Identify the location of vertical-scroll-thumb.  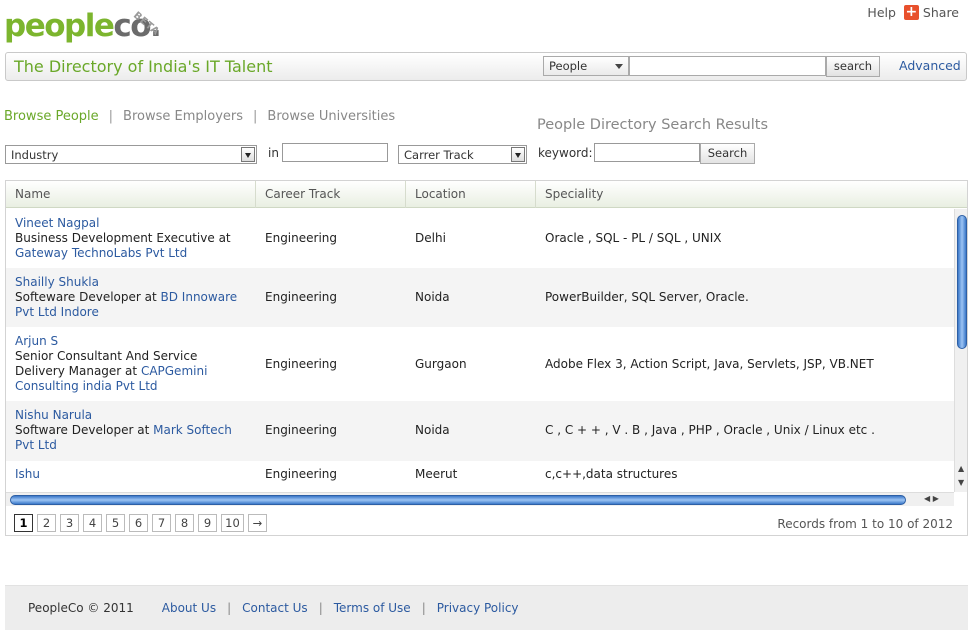
(962, 282).